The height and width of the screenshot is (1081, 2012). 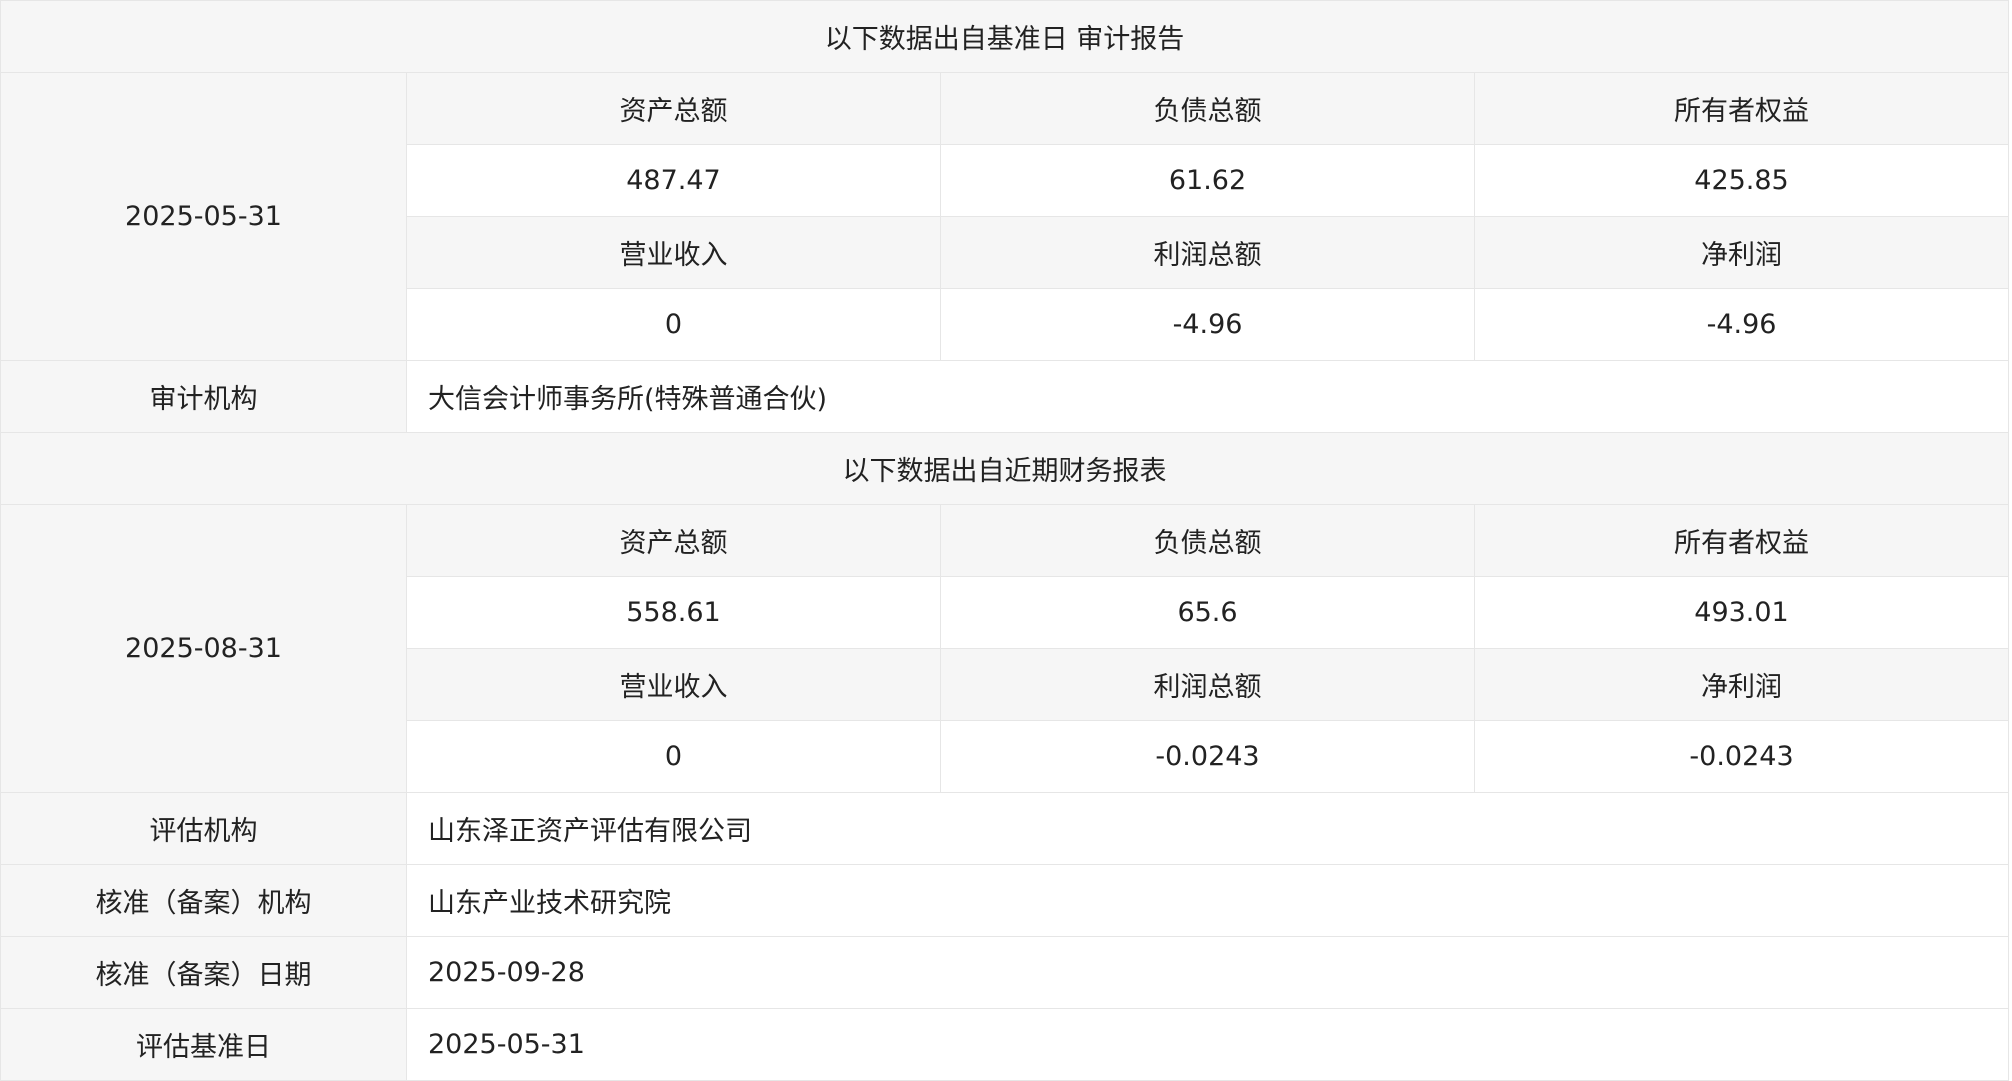 I want to click on info-row: 核准（备案）机构 山东产业技术研究院, so click(x=1005, y=900).